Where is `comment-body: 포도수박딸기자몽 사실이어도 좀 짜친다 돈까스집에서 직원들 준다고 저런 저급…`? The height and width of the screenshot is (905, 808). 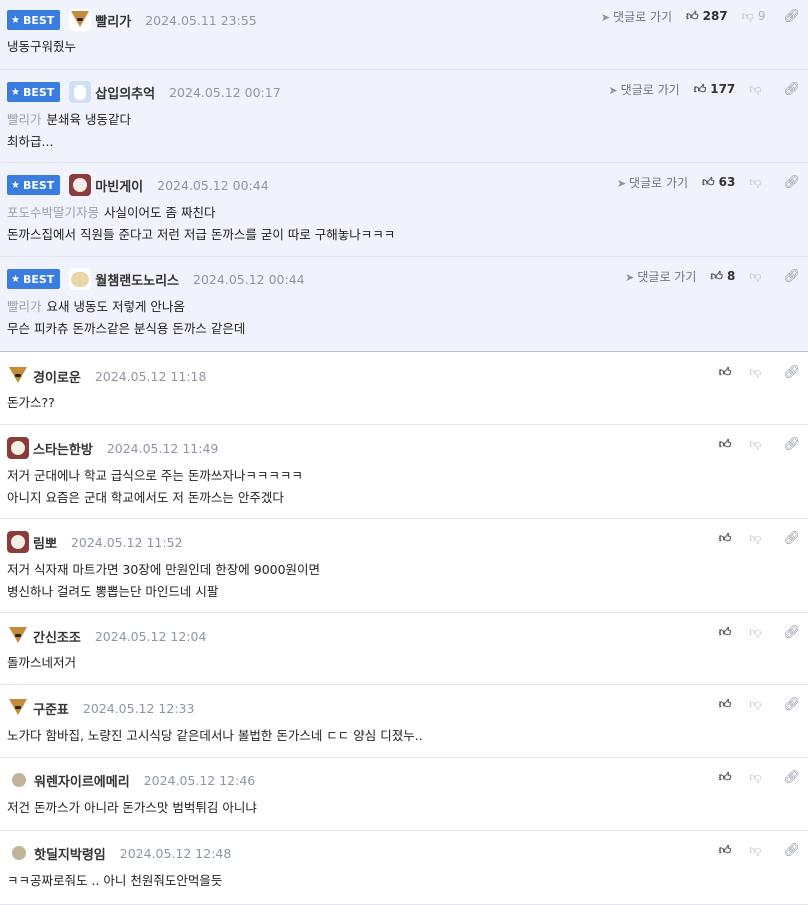 comment-body: 포도수박딸기자몽 사실이어도 좀 짜친다 돈까스집에서 직원들 준다고 저런 저급… is located at coordinates (201, 223).